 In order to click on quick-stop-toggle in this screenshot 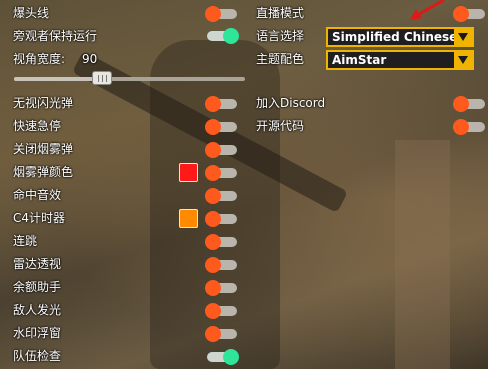, I will do `click(221, 127)`.